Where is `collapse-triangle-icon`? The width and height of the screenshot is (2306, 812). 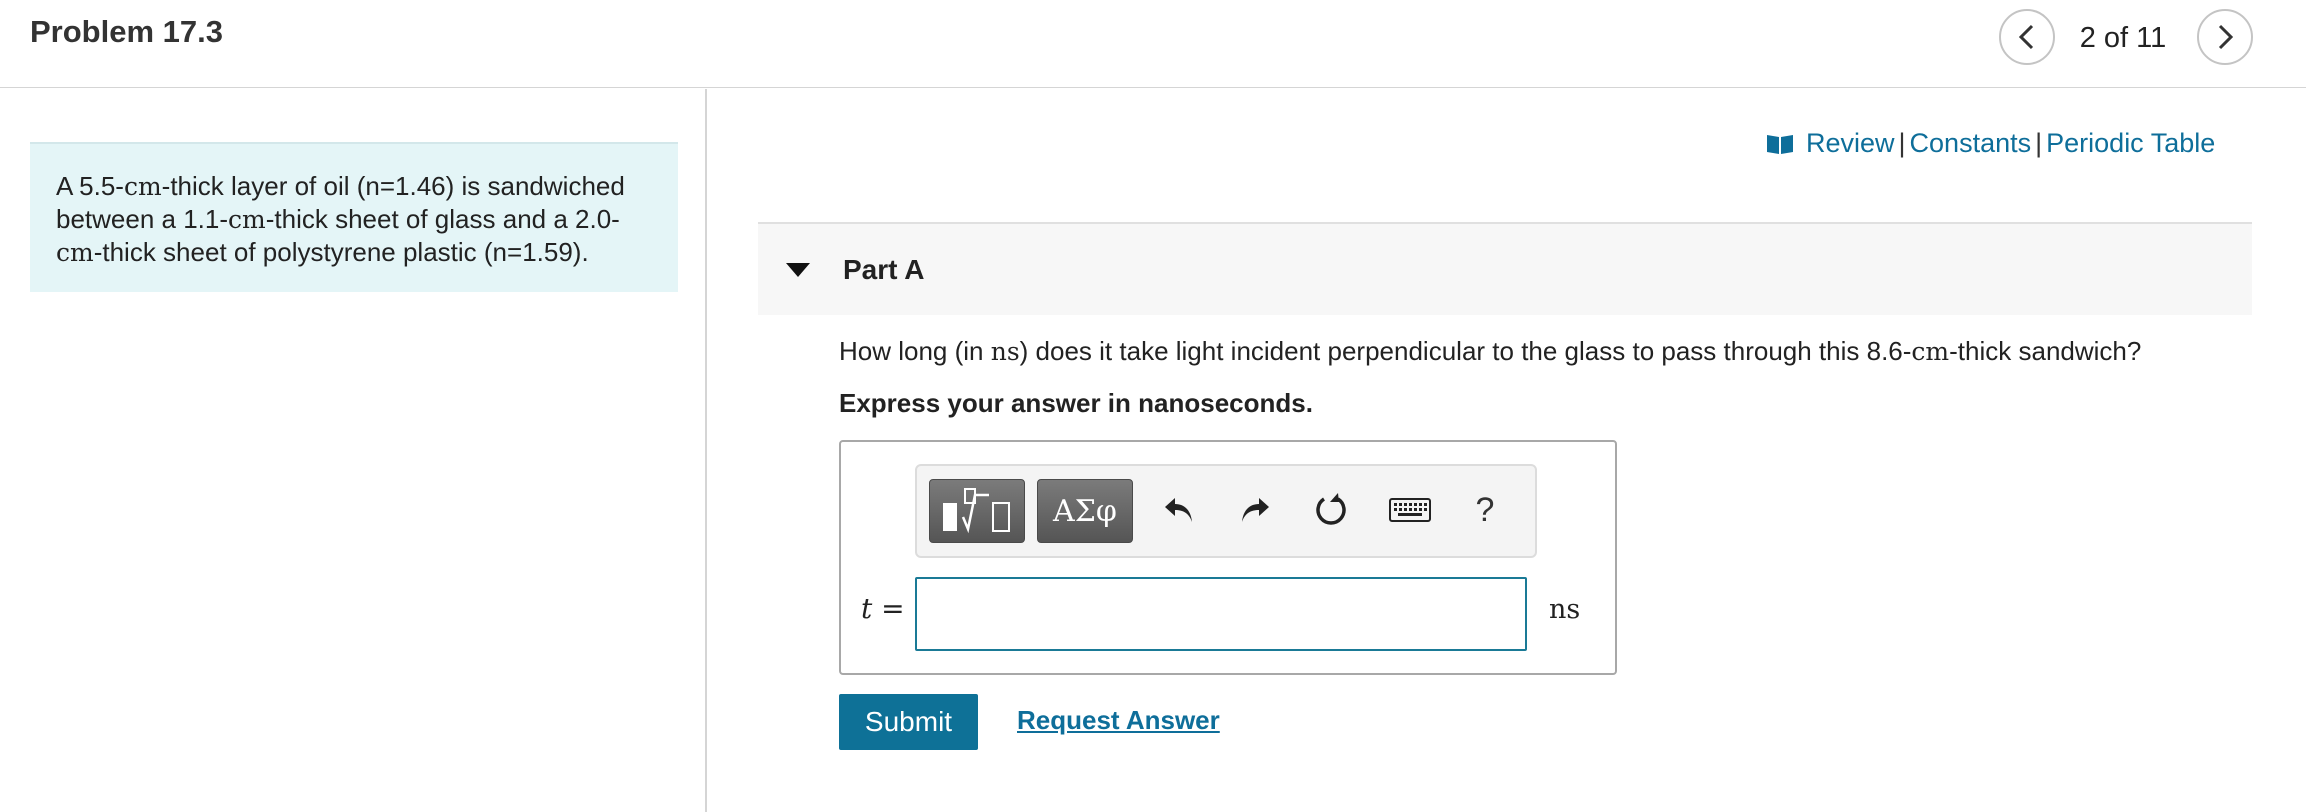
collapse-triangle-icon is located at coordinates (798, 270).